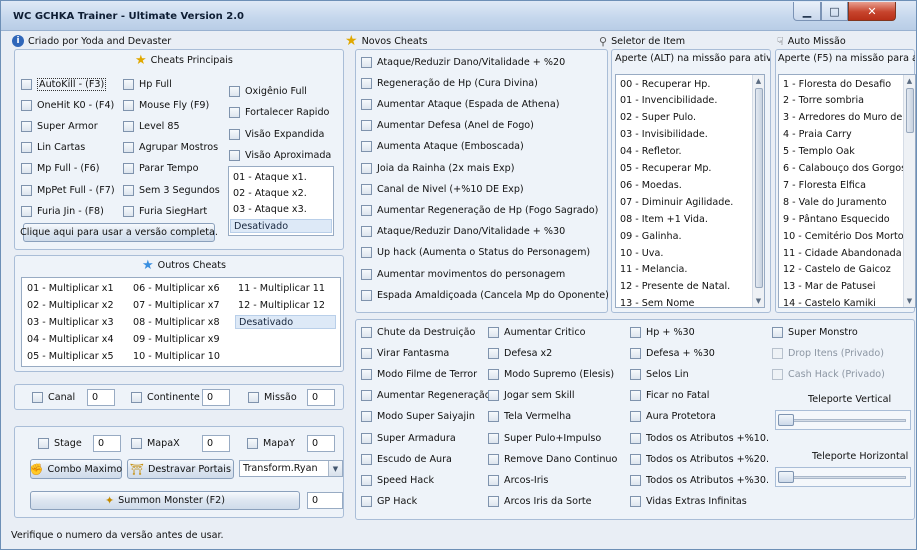 This screenshot has height=550, width=917. What do you see at coordinates (844, 169) in the screenshot?
I see `list-item: 6 - Calabouço dos Gorgos` at bounding box center [844, 169].